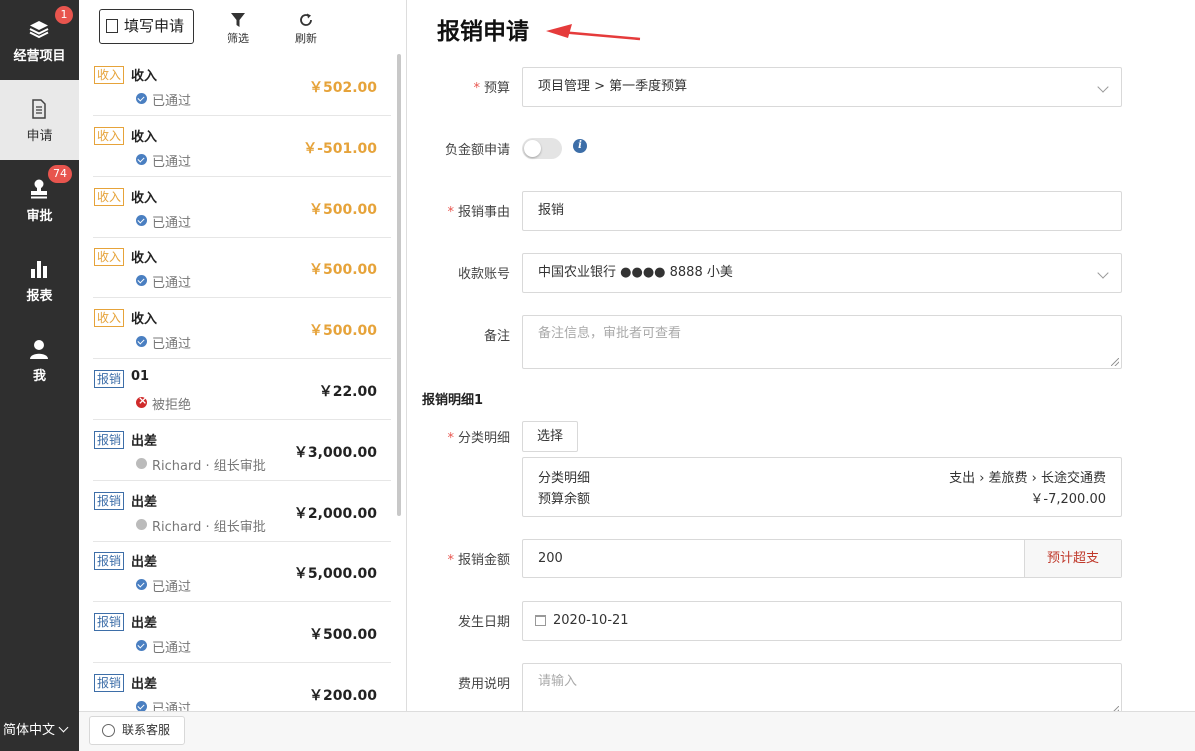 This screenshot has width=1195, height=751. What do you see at coordinates (39, 280) in the screenshot?
I see `nav-item-report: 报表` at bounding box center [39, 280].